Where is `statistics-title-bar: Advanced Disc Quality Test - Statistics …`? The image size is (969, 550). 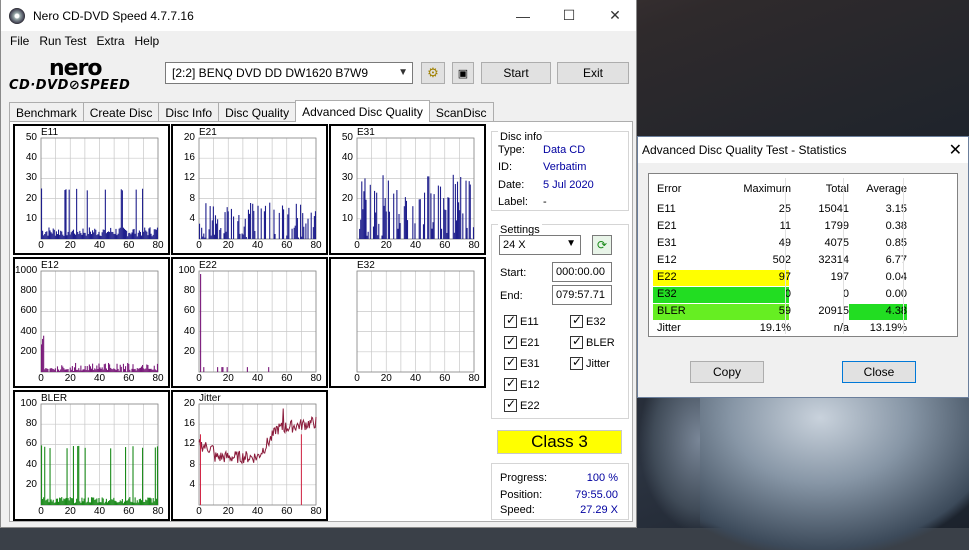 statistics-title-bar: Advanced Disc Quality Test - Statistics … is located at coordinates (803, 150).